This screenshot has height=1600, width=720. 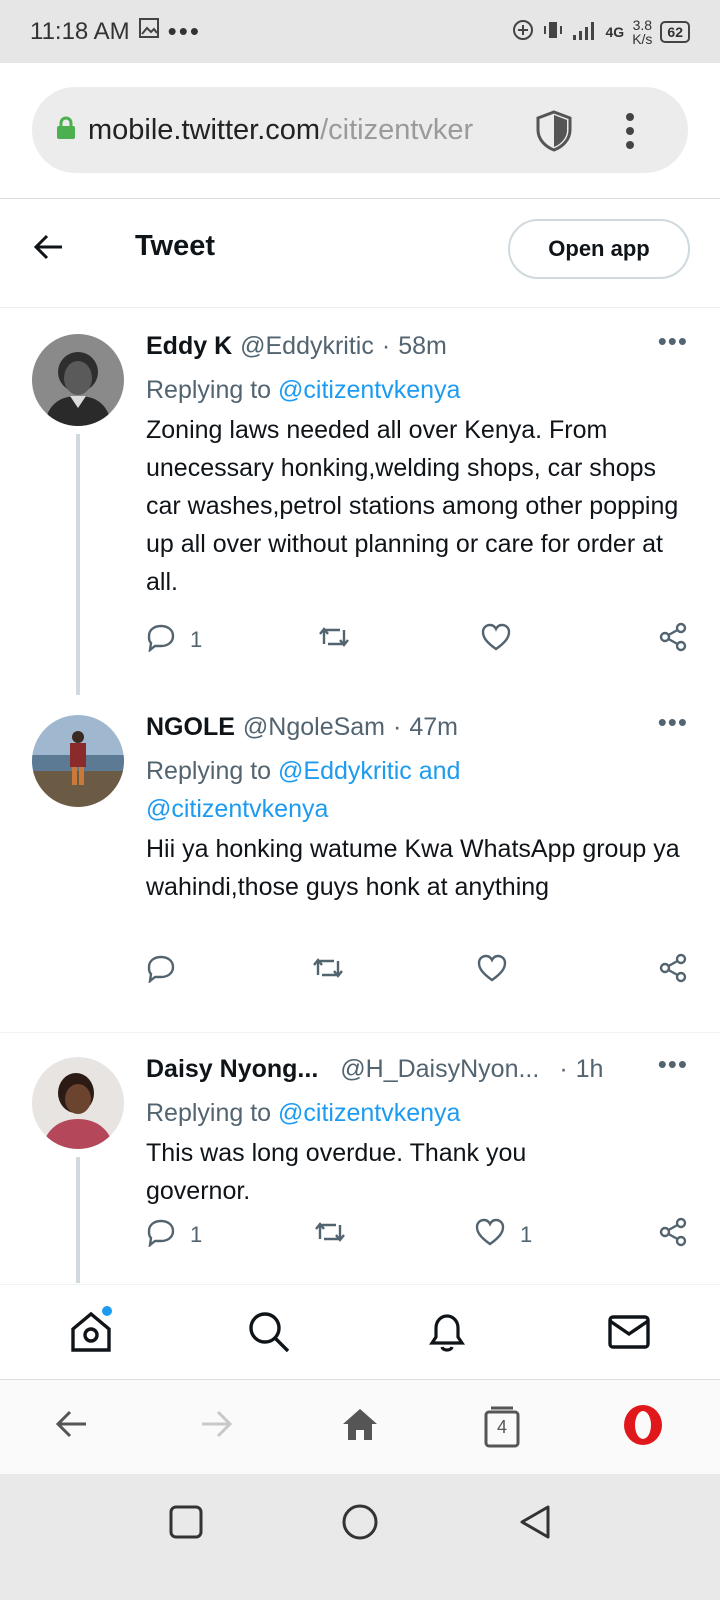 What do you see at coordinates (599, 249) in the screenshot?
I see `open-app-button: Open app` at bounding box center [599, 249].